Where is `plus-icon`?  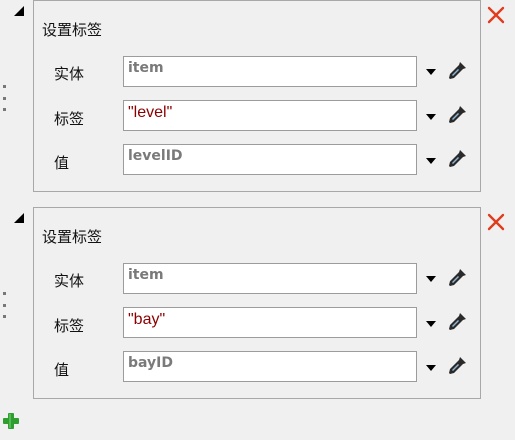 plus-icon is located at coordinates (11, 421).